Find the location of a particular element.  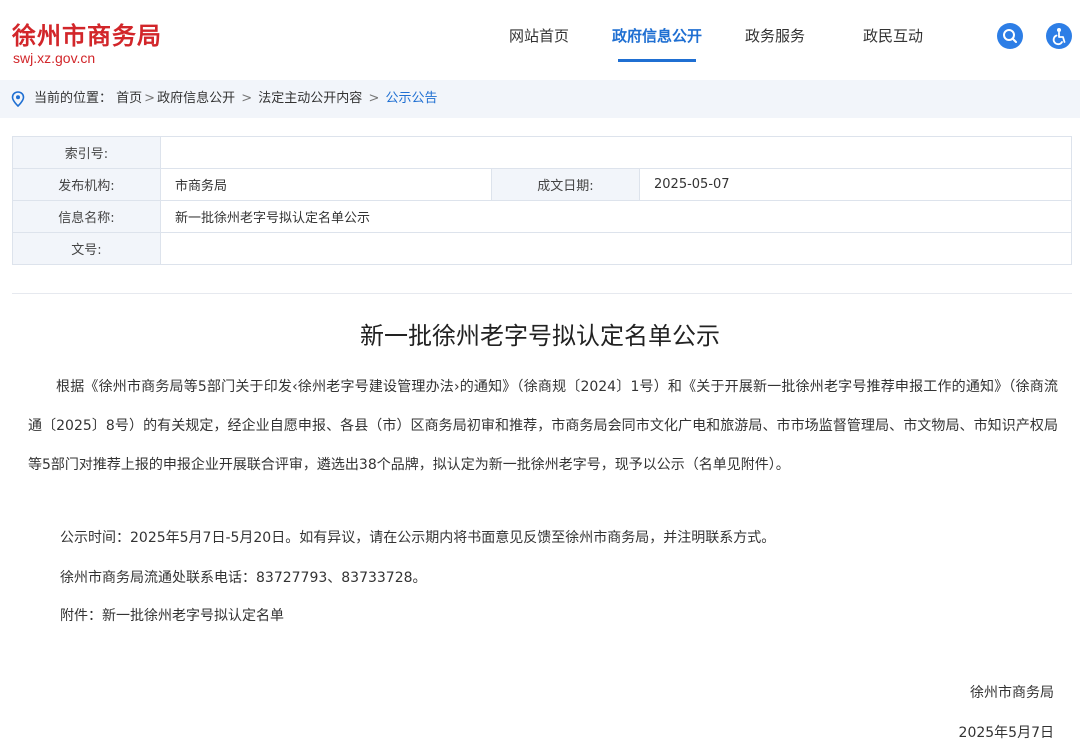

table-row: 发布机构: 市商务局 成文日期: 2025-05-07 is located at coordinates (542, 184).